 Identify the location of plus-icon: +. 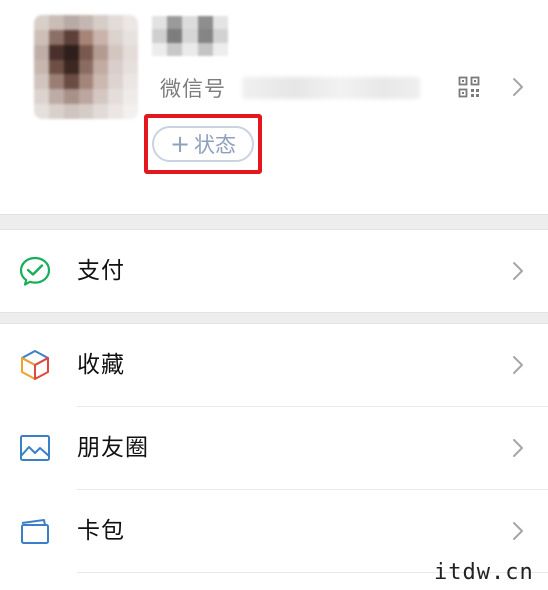
(180, 144).